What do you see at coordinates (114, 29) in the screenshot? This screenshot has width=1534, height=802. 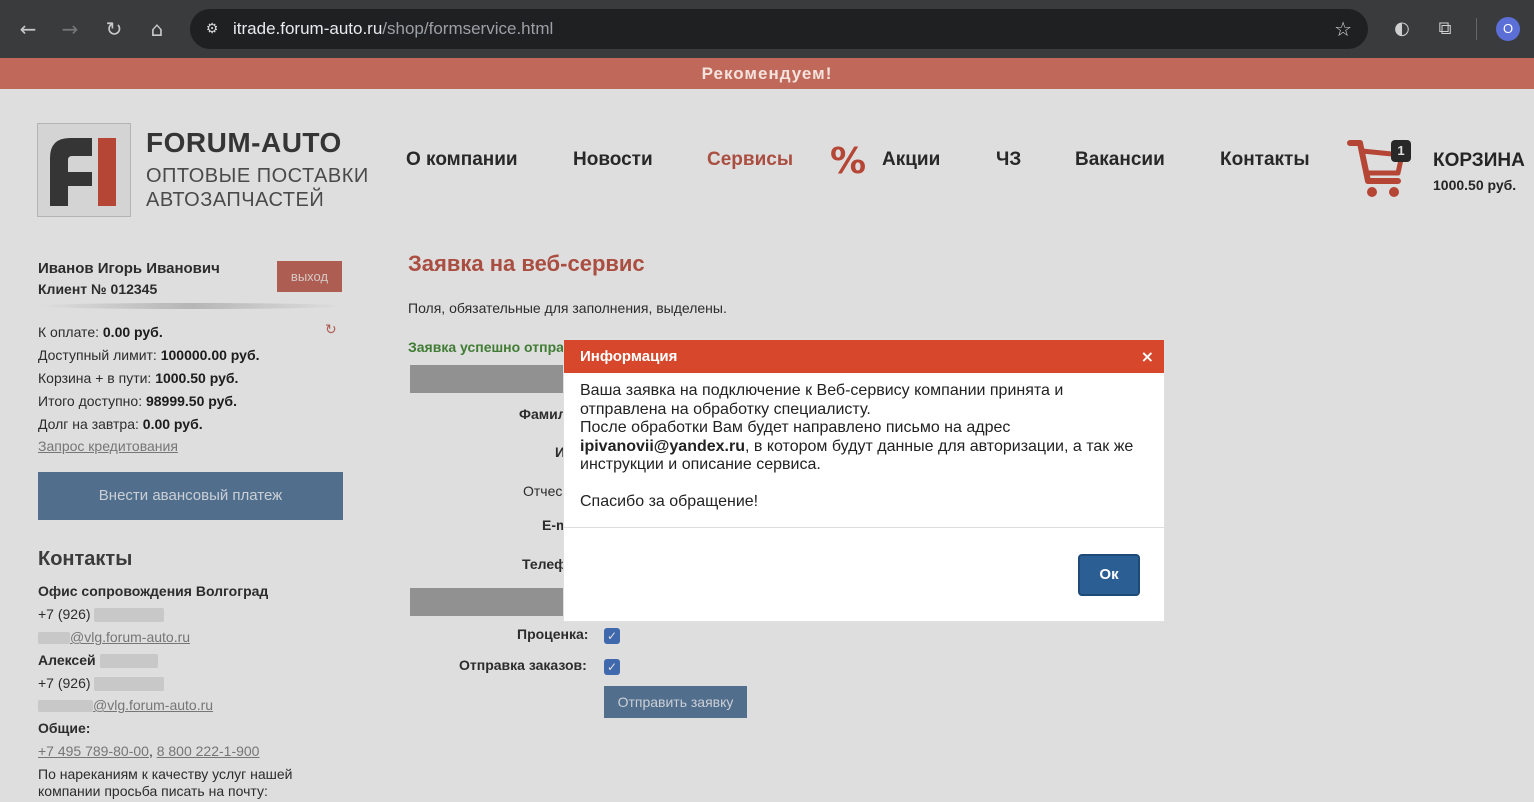 I see `reload-icon: ↻` at bounding box center [114, 29].